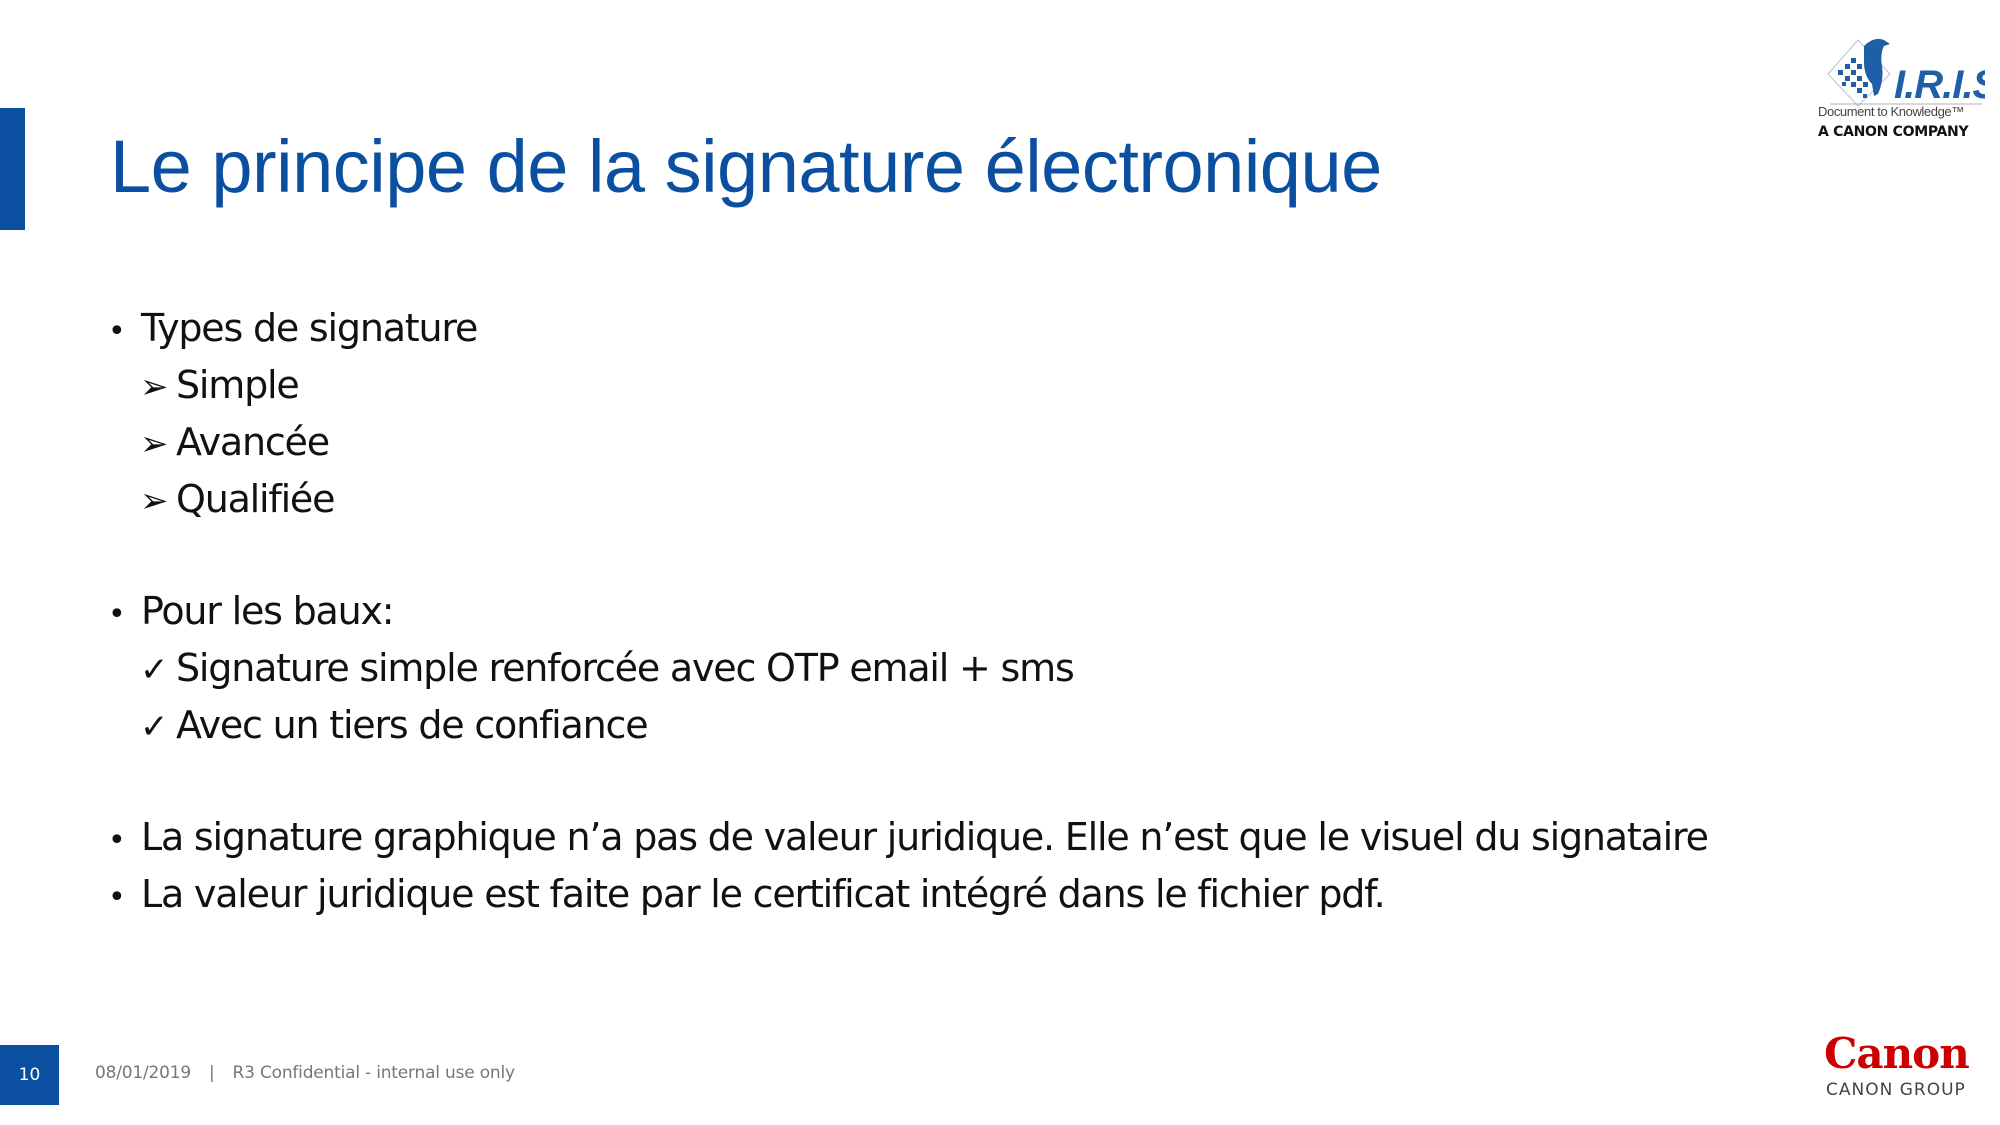 Image resolution: width=2000 pixels, height=1125 pixels. I want to click on iris-tagline: Document to Knowledge™, so click(1891, 111).